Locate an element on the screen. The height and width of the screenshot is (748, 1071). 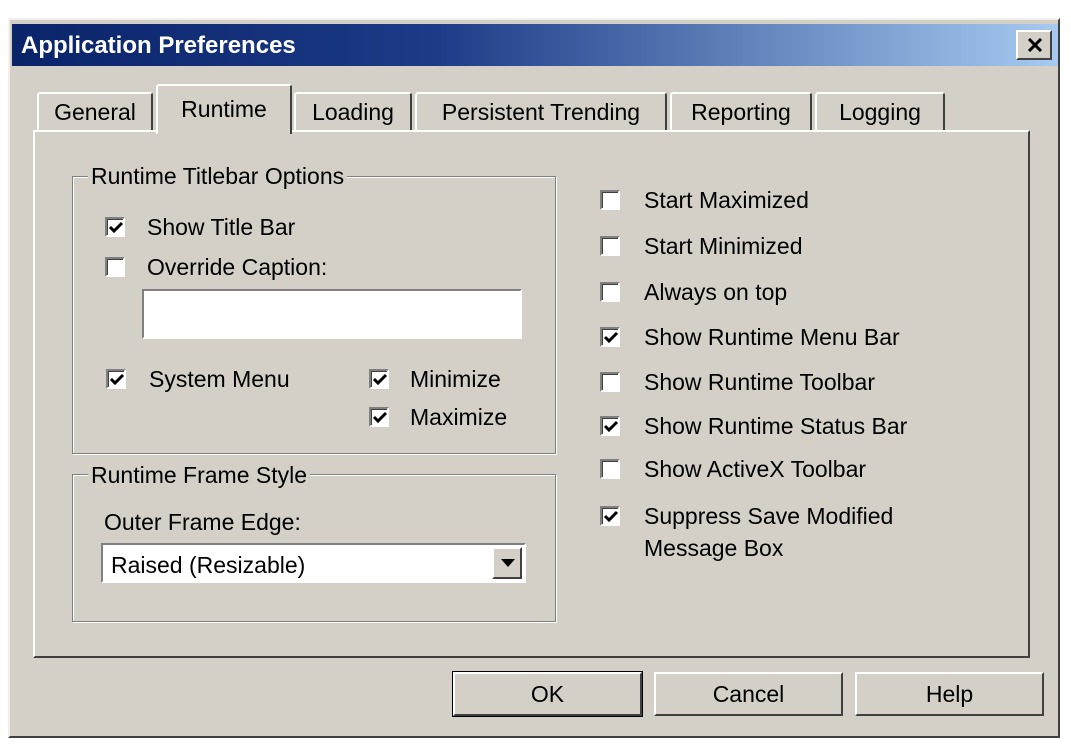
close-icon is located at coordinates (1035, 45).